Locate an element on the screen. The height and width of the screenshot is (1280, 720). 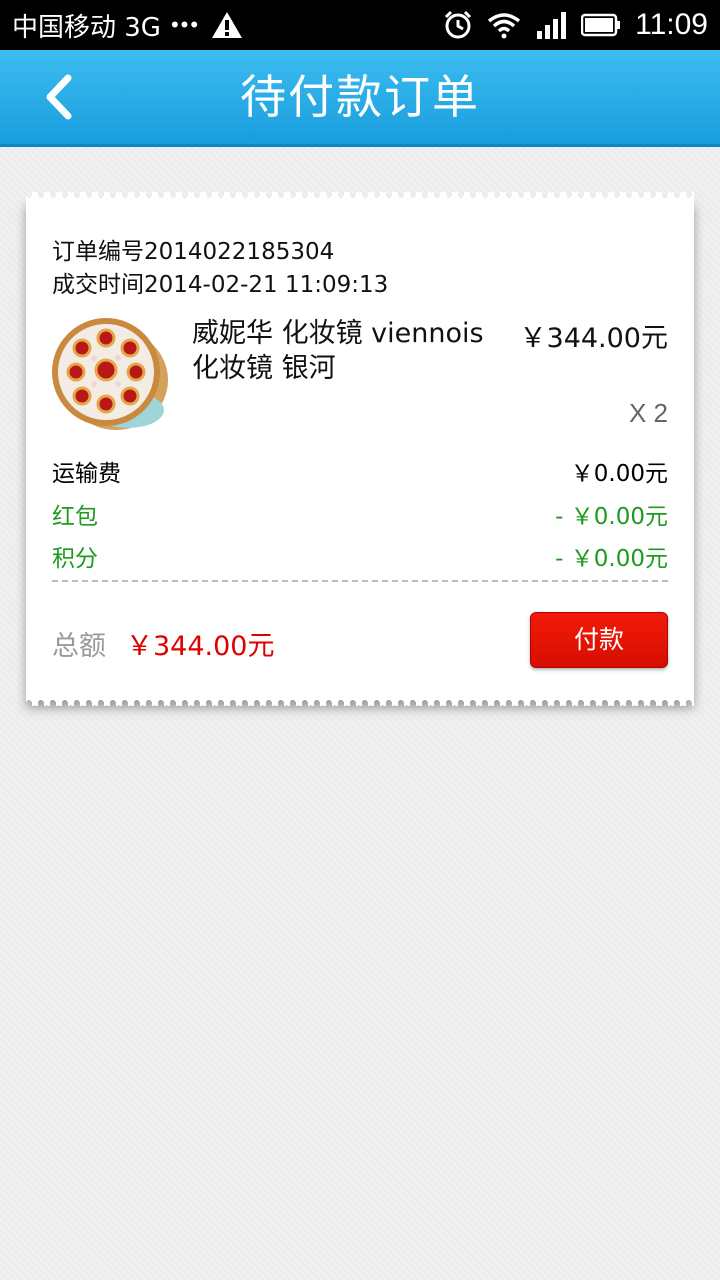
order-time: 成交时间2014-02-21 11:09:13 is located at coordinates (220, 285).